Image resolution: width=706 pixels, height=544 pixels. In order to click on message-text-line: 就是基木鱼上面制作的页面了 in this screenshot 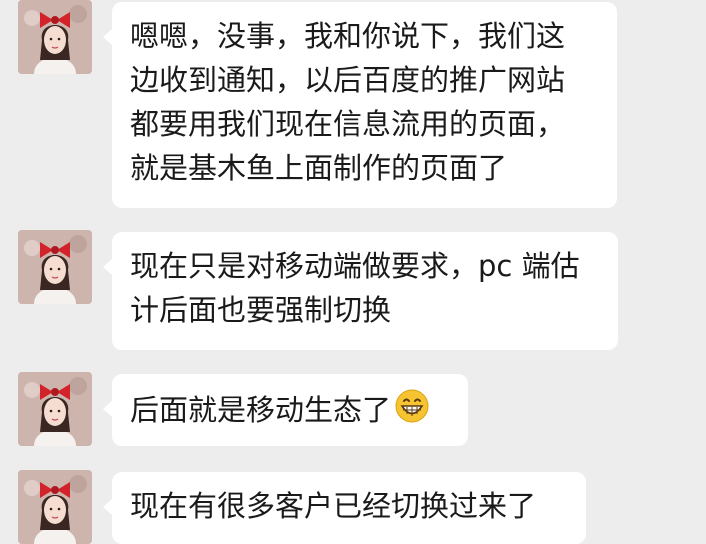, I will do `click(319, 168)`.